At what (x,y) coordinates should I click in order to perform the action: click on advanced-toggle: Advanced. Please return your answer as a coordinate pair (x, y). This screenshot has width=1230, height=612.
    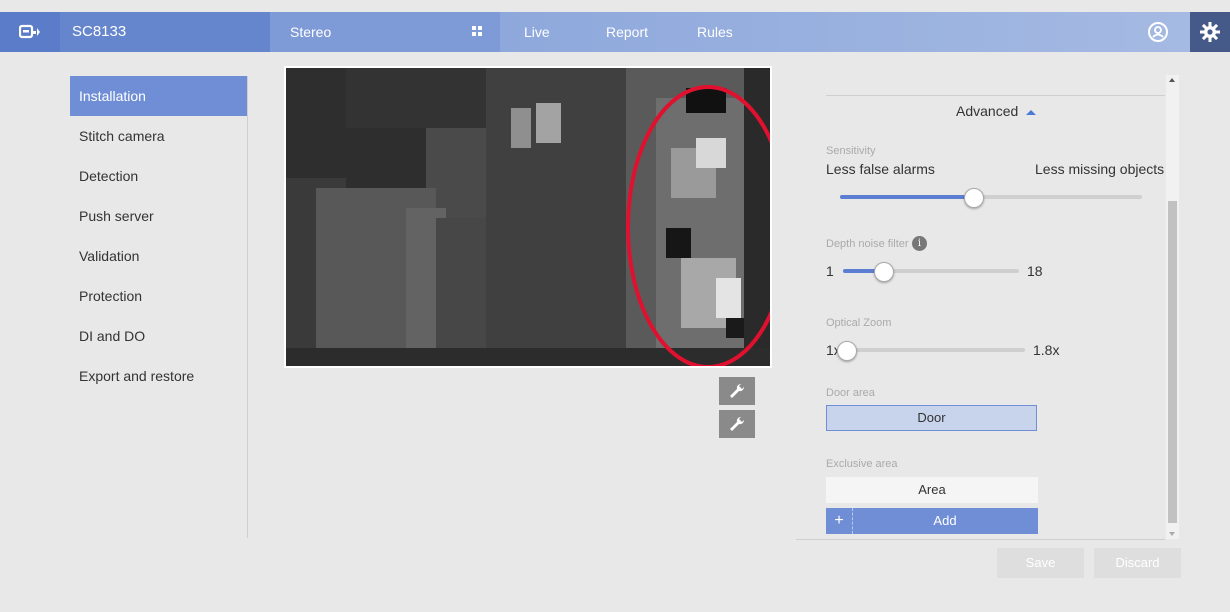
    Looking at the image, I should click on (996, 111).